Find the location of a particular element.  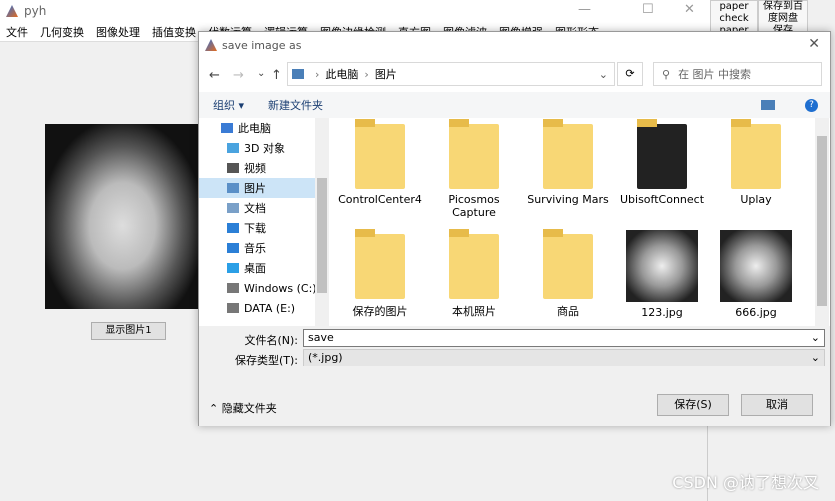

show-image-button: 显示图片1 is located at coordinates (128, 331).